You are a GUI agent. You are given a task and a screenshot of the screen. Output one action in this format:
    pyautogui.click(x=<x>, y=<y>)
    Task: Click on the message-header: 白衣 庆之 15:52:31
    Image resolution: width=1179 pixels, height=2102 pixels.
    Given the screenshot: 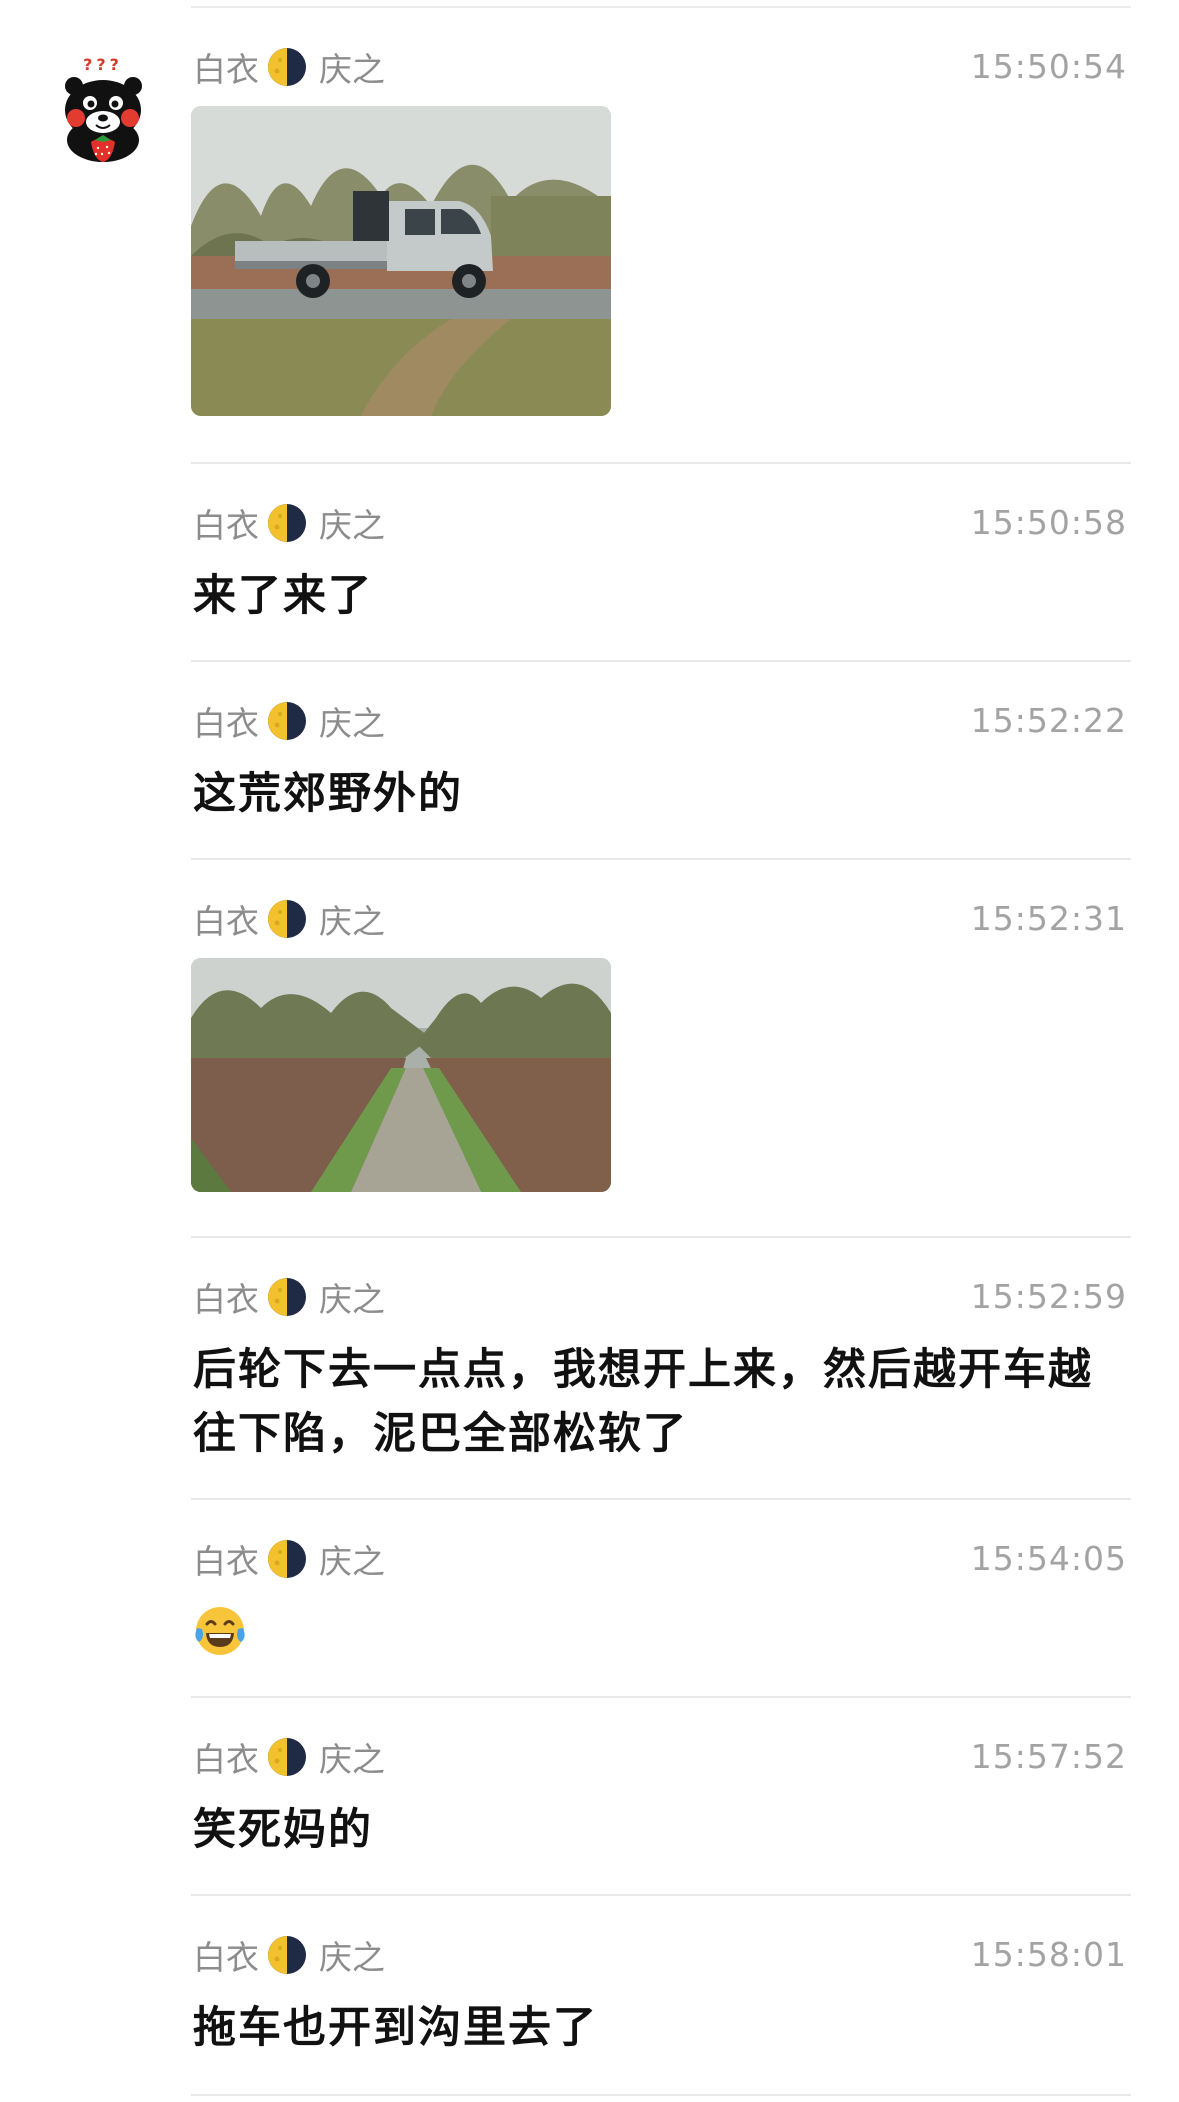 What is the action you would take?
    pyautogui.click(x=661, y=919)
    